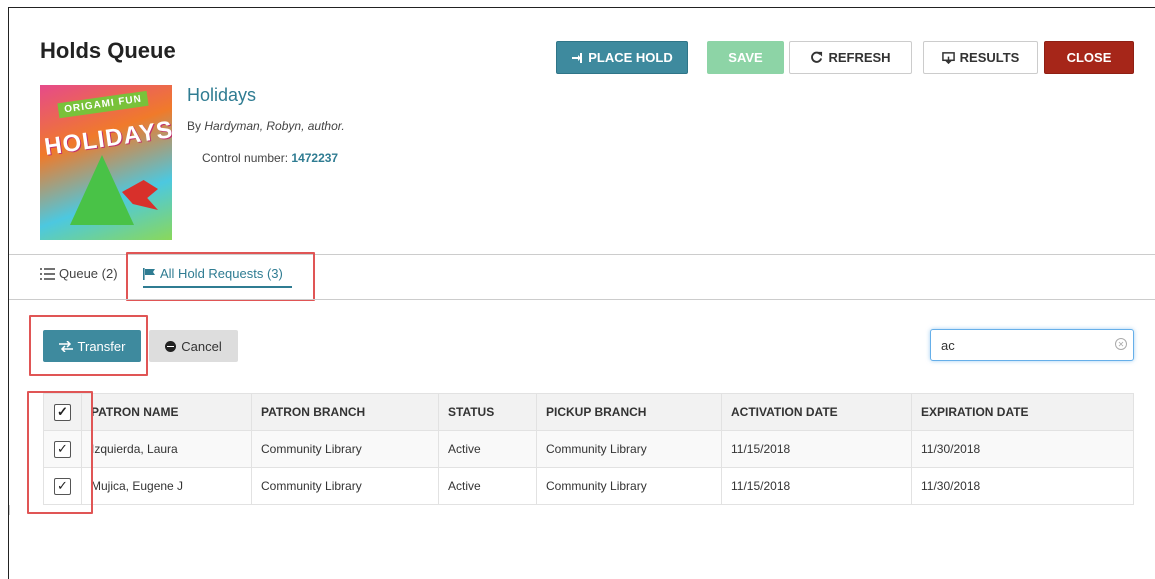 This screenshot has height=579, width=1155. Describe the element at coordinates (629, 412) in the screenshot. I see `col-header-pickup-branch: PICKUP BRANCH` at that location.